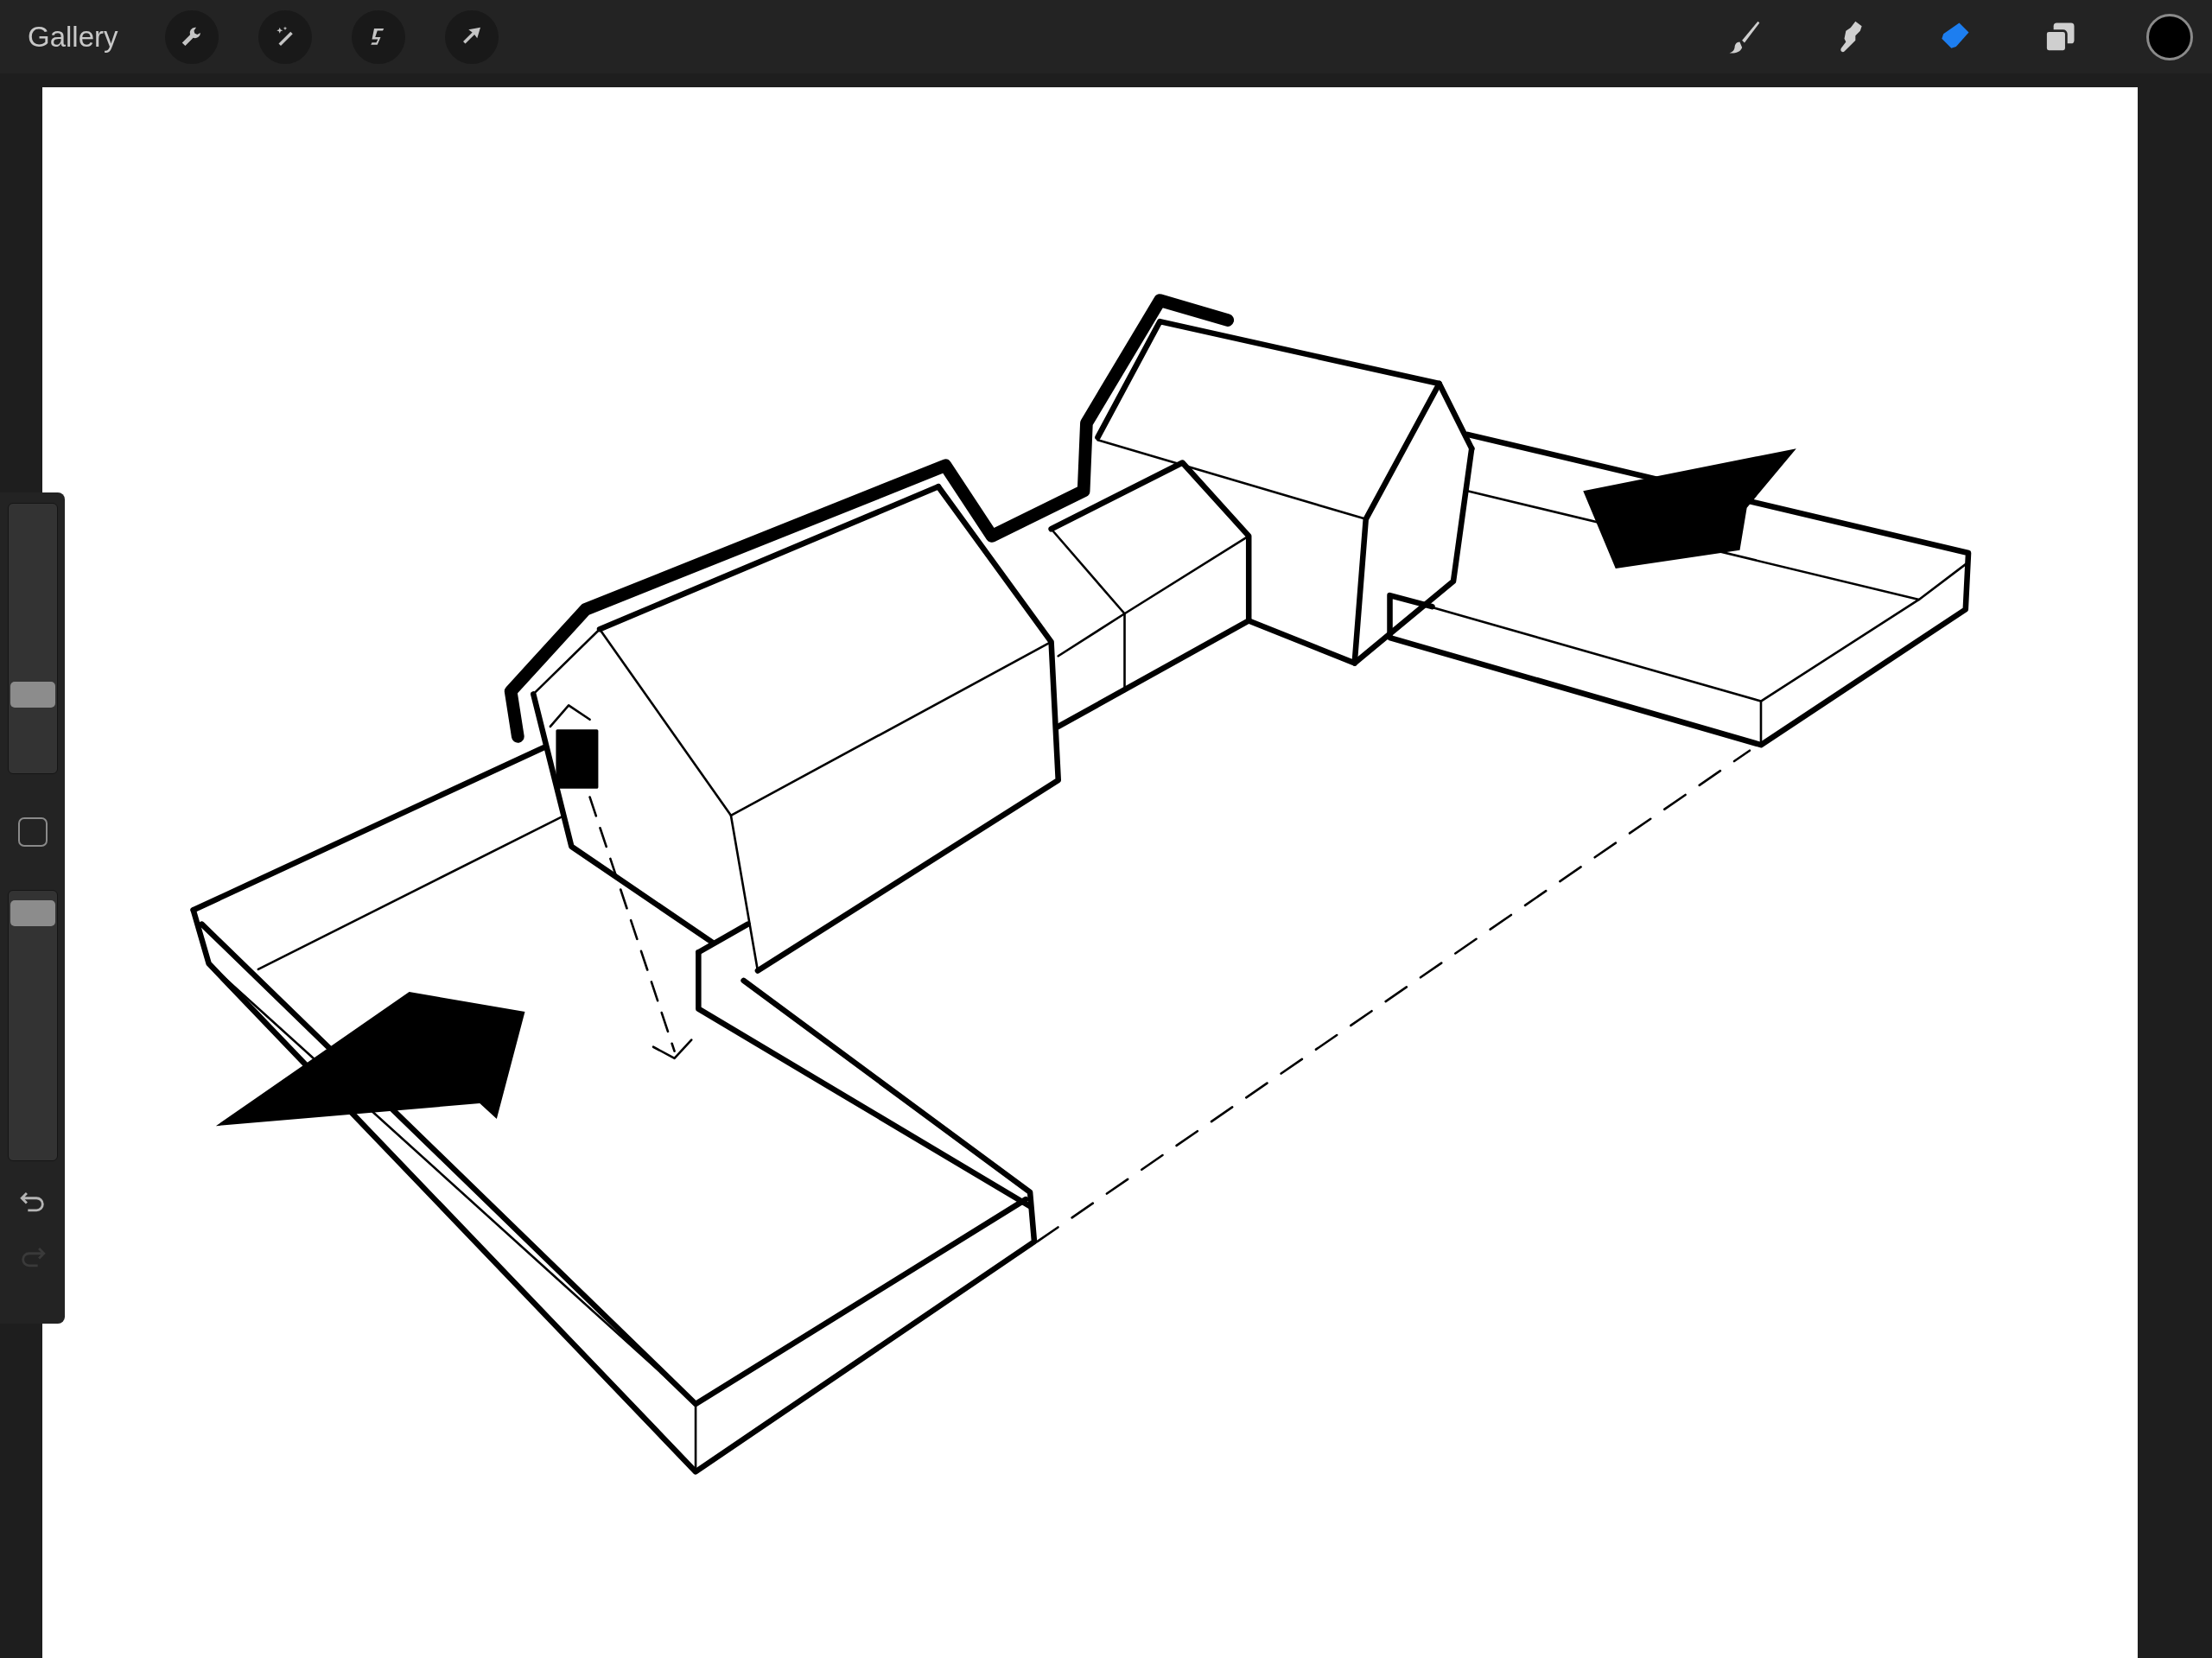  I want to click on color-swatch, so click(2169, 36).